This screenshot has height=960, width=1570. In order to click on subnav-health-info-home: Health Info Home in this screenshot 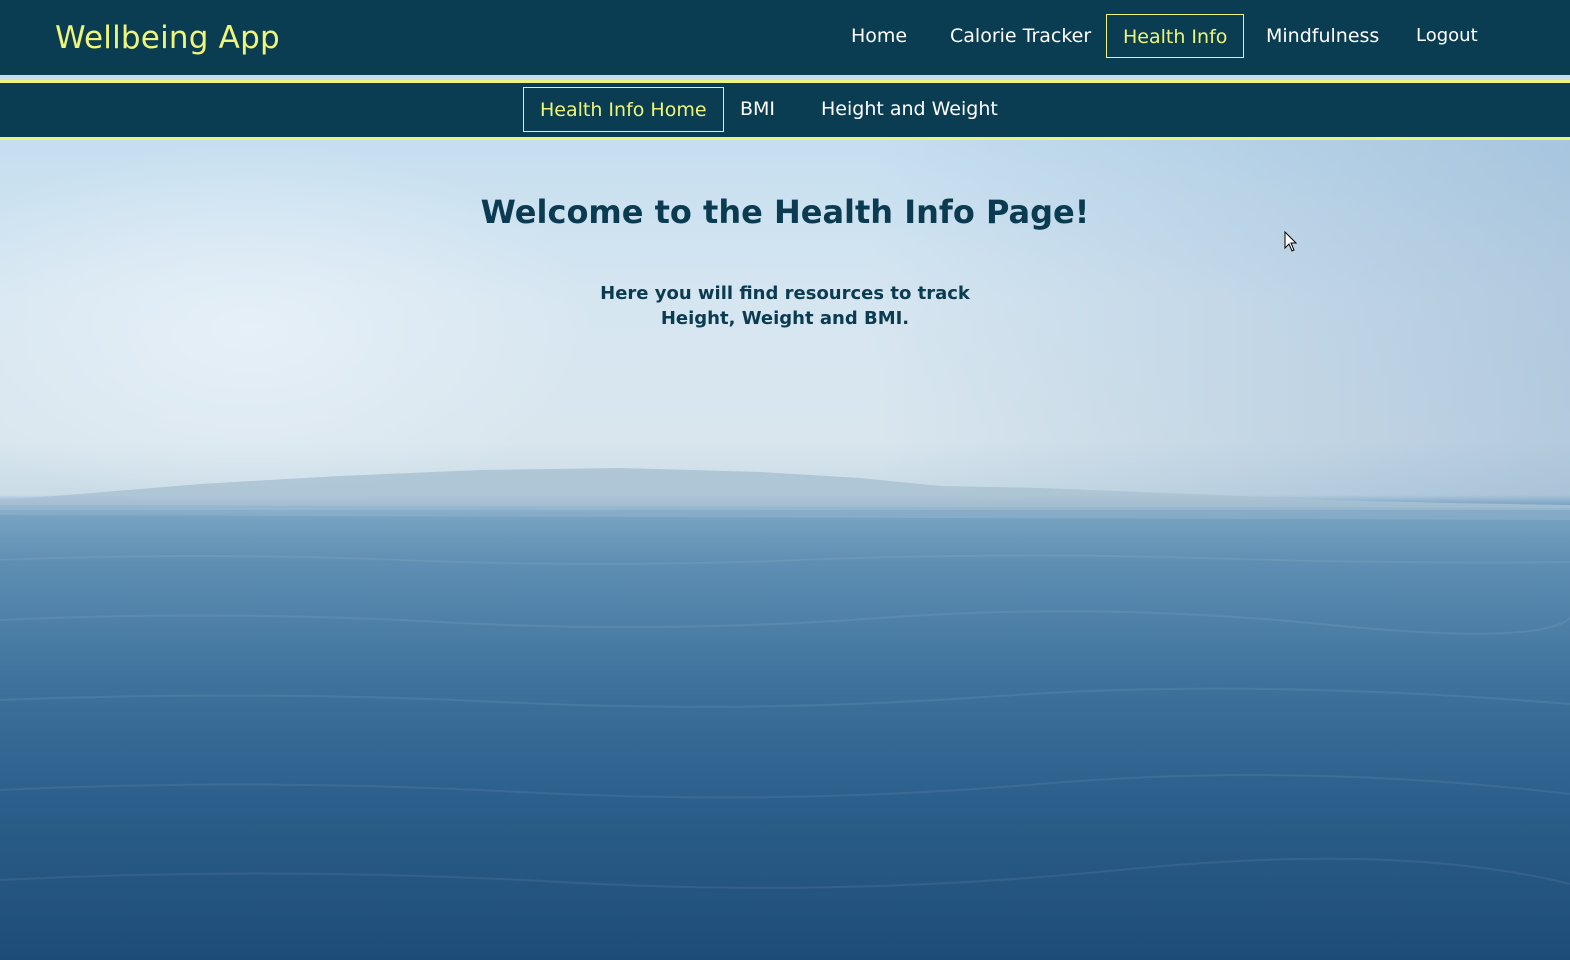, I will do `click(623, 109)`.